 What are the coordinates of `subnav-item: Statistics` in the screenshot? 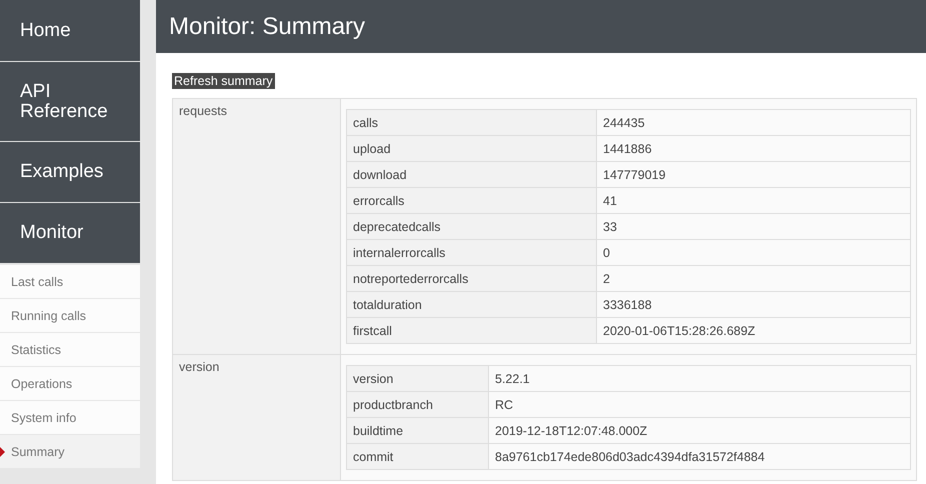 It's located at (70, 350).